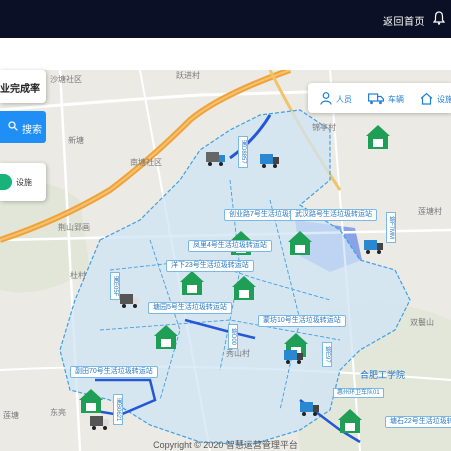 This screenshot has height=451, width=451. What do you see at coordinates (225, 54) in the screenshot?
I see `sub-header` at bounding box center [225, 54].